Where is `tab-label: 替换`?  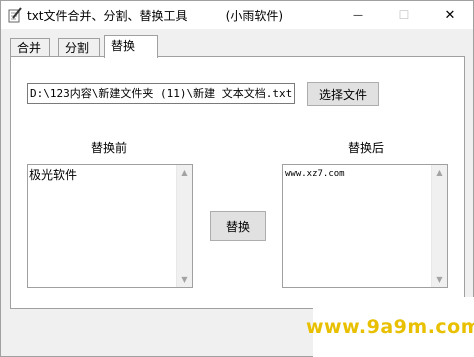 tab-label: 替换 is located at coordinates (123, 46).